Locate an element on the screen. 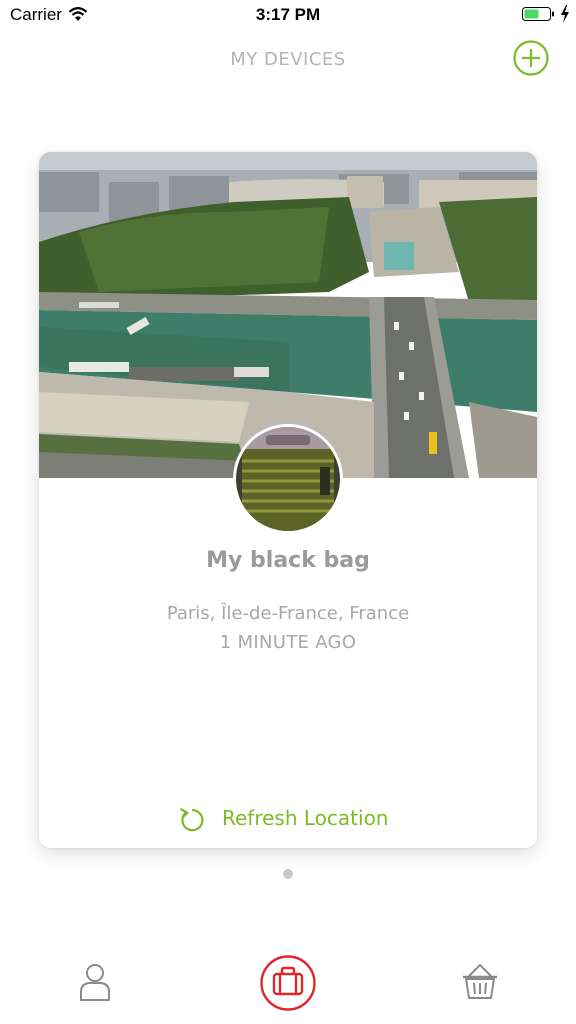 The height and width of the screenshot is (1024, 576). suitcase-photo is located at coordinates (288, 479).